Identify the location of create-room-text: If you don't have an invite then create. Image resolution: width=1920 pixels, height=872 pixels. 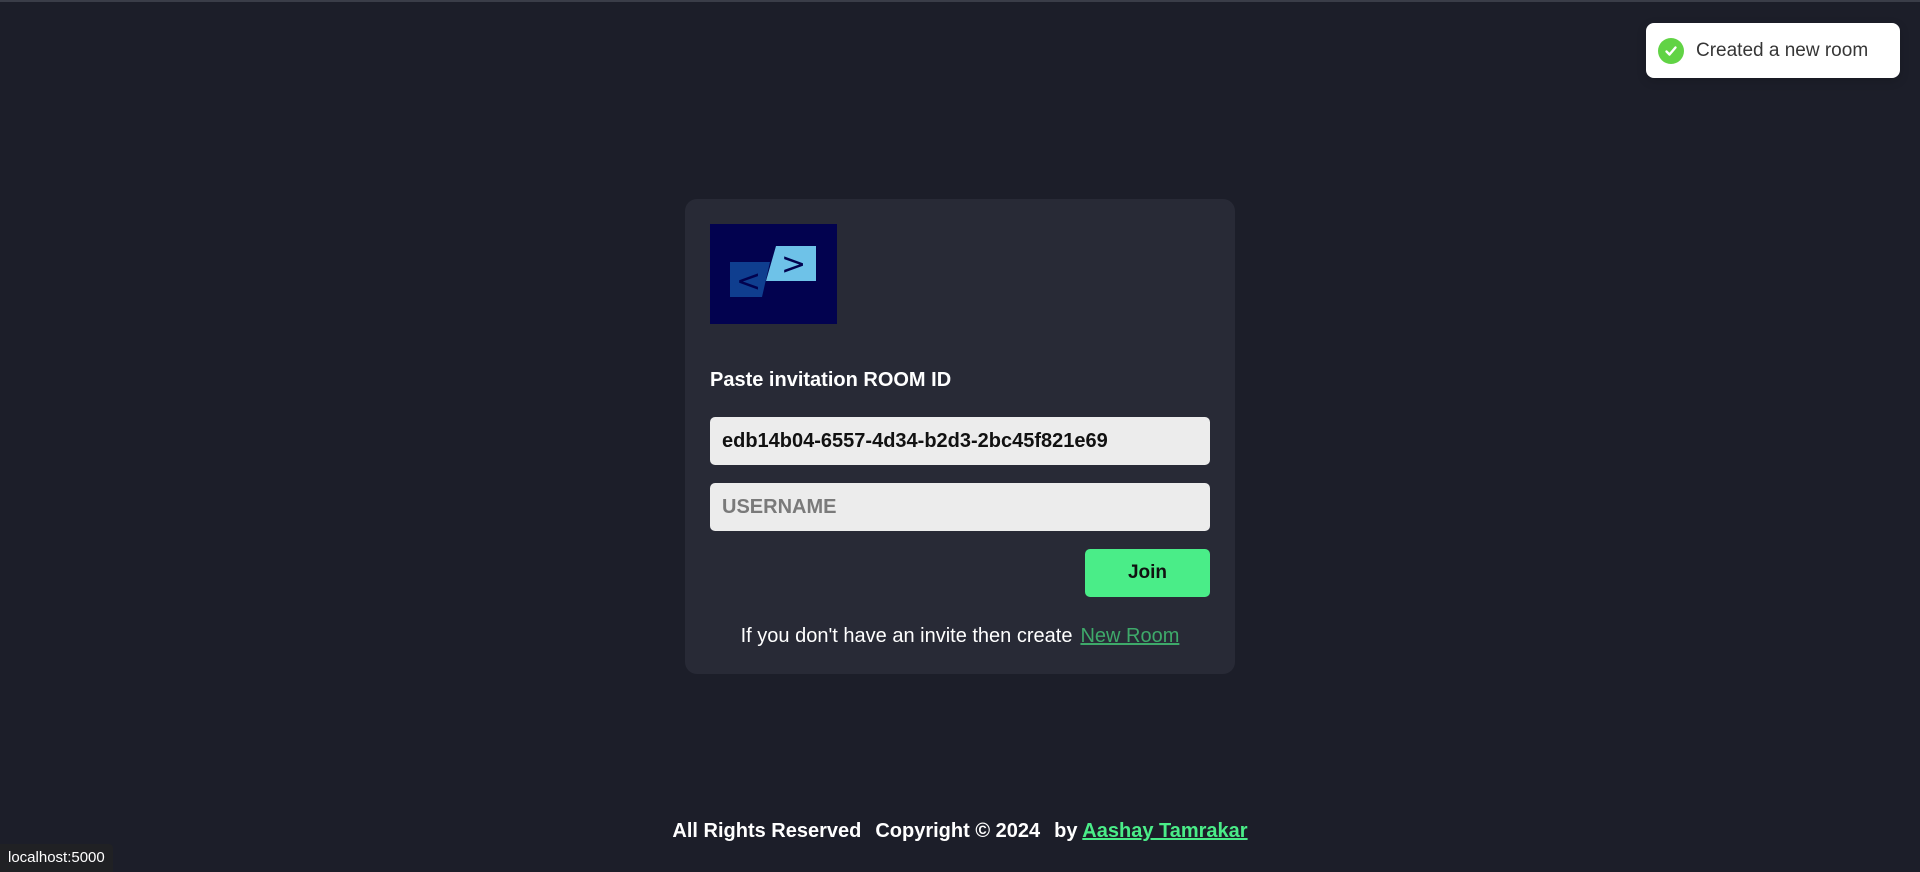
(906, 636).